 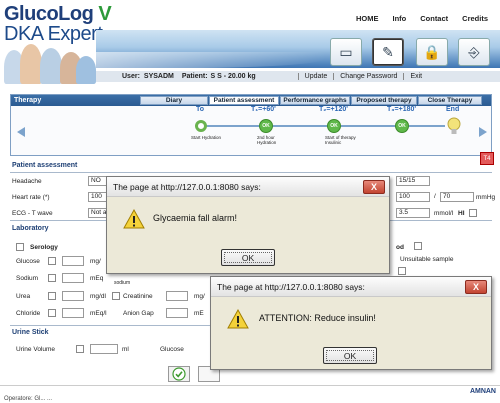 I want to click on chloride-field, so click(x=73, y=313).